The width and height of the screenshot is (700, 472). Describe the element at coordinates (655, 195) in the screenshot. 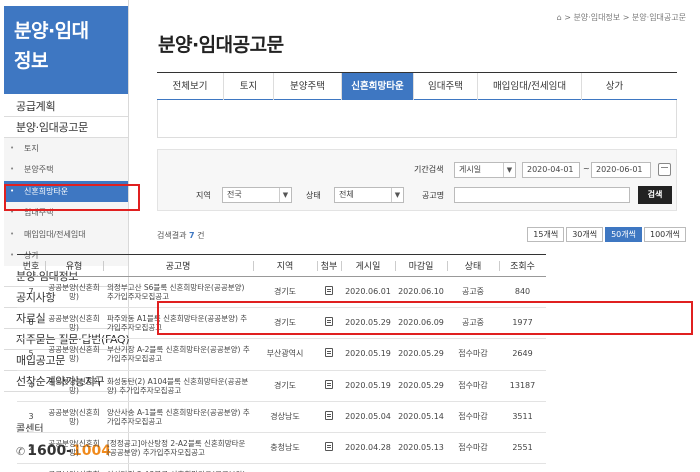

I see `search-button: 검색` at that location.